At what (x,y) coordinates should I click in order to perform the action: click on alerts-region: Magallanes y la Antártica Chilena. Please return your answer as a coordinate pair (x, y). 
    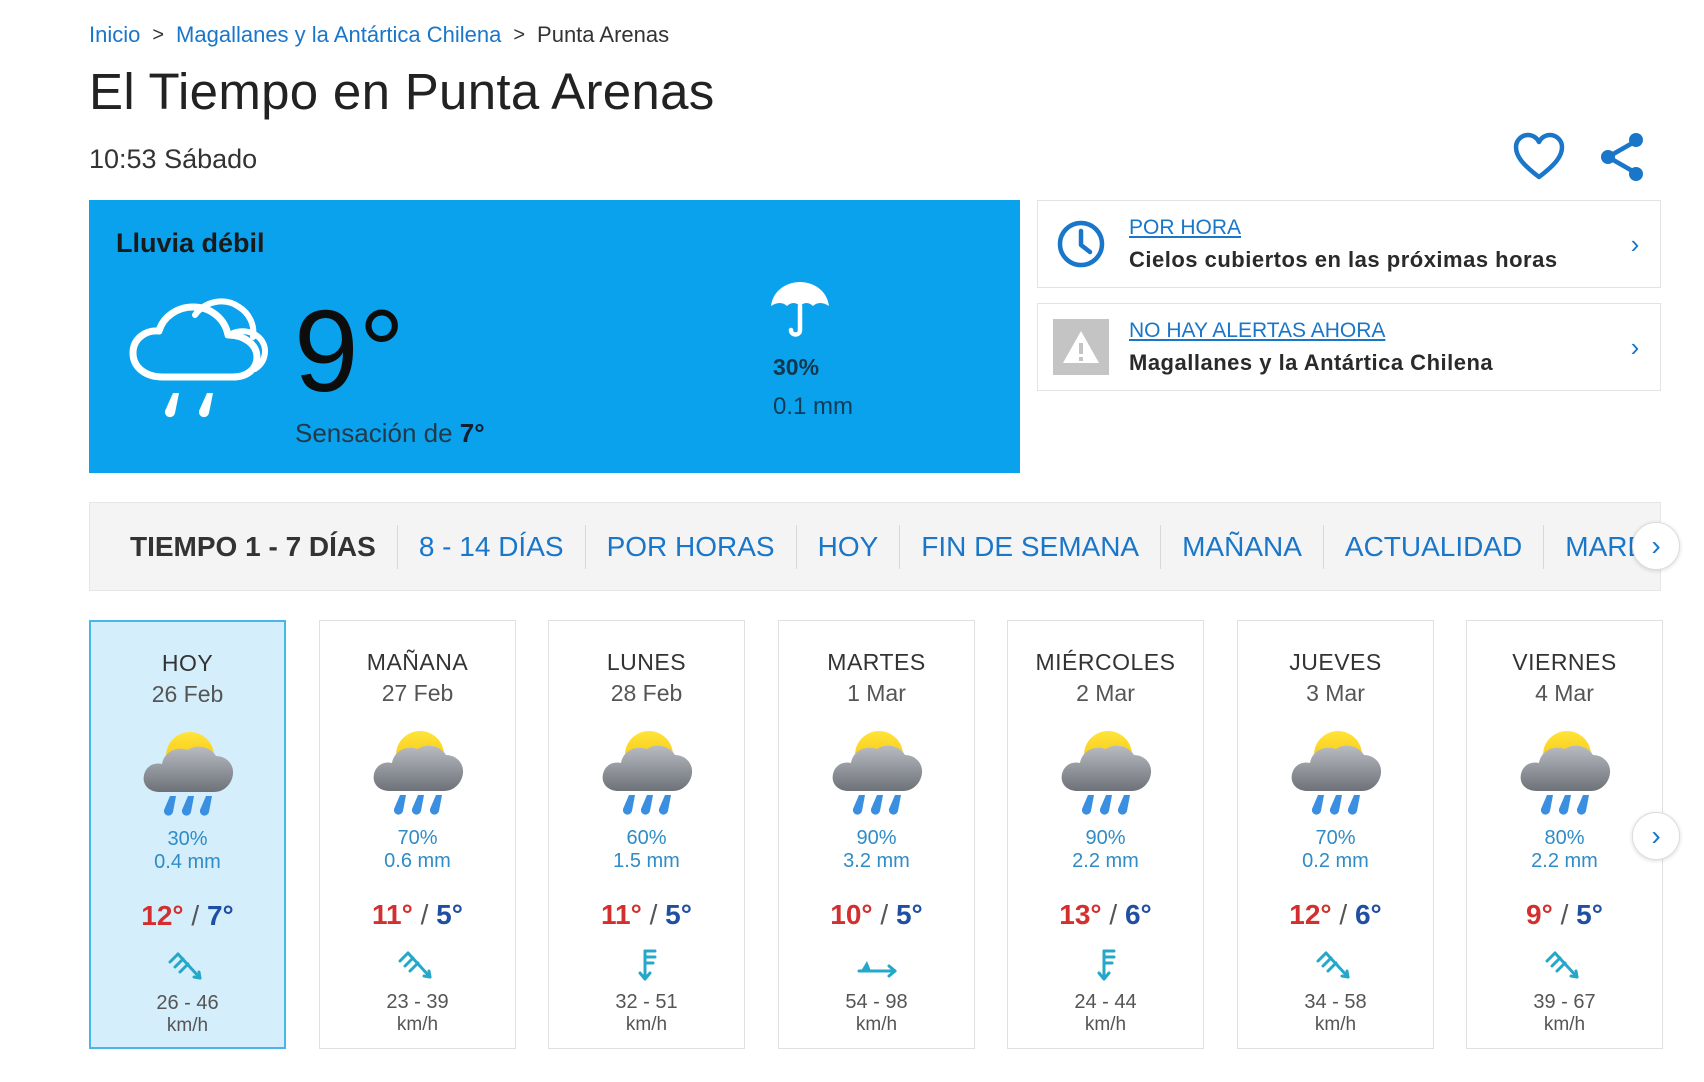
    Looking at the image, I should click on (1311, 362).